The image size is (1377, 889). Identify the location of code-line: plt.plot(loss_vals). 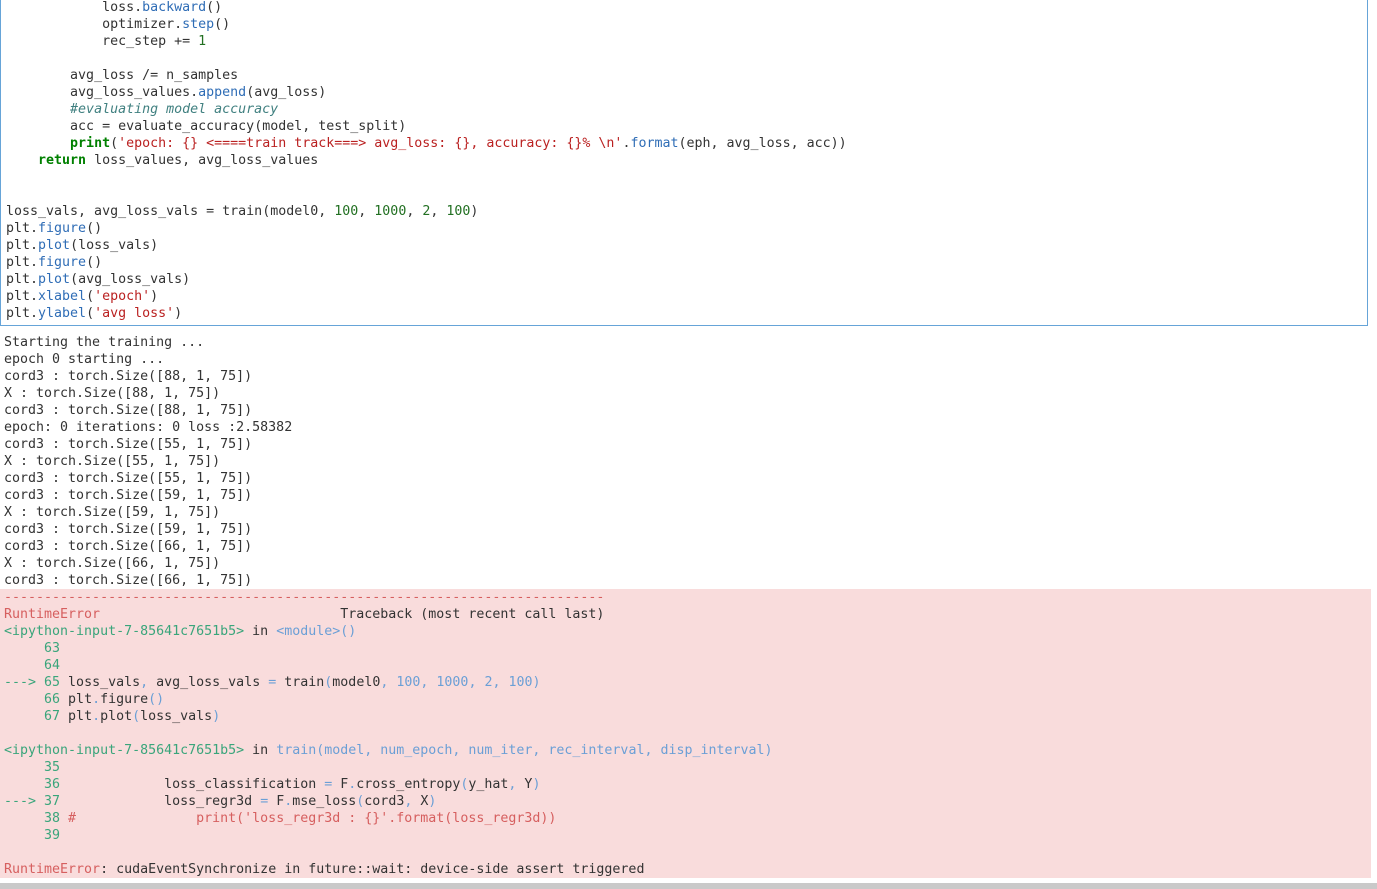
(686, 245).